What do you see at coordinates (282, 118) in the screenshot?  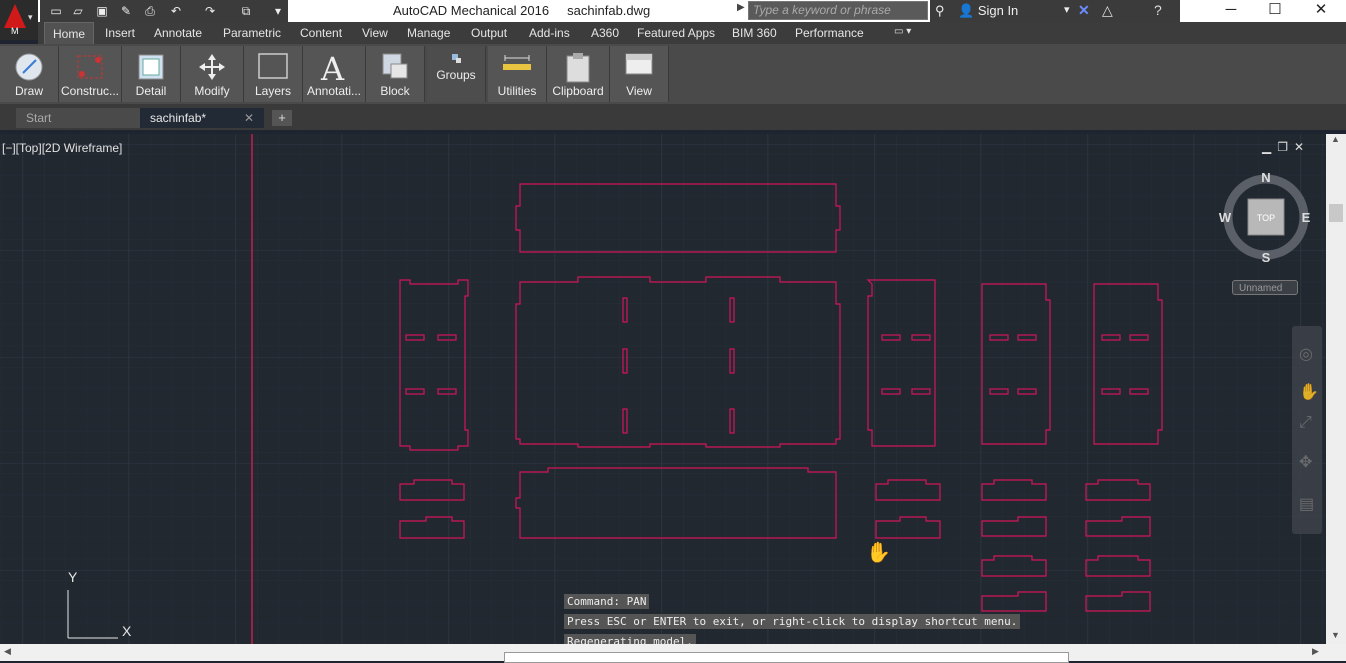 I see `new-tab-button: +` at bounding box center [282, 118].